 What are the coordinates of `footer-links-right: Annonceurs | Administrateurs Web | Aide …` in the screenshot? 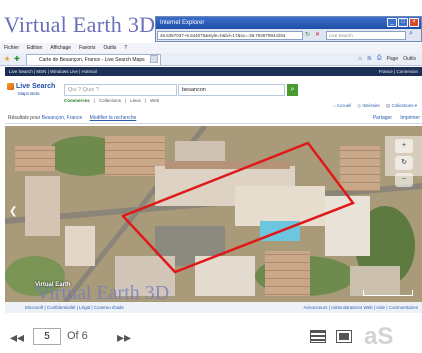 It's located at (361, 307).